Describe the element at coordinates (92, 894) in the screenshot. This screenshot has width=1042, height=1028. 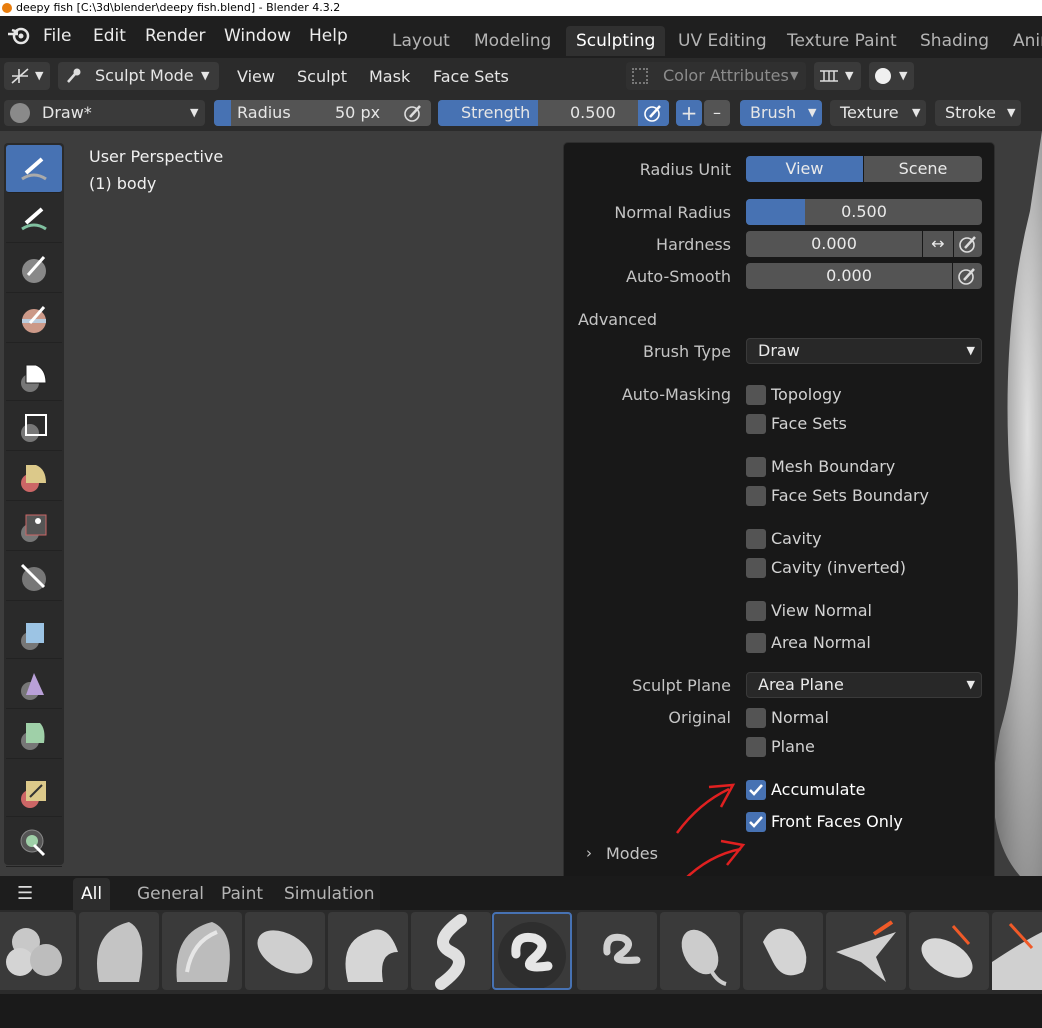
I see `shelf-tab-all: All` at that location.